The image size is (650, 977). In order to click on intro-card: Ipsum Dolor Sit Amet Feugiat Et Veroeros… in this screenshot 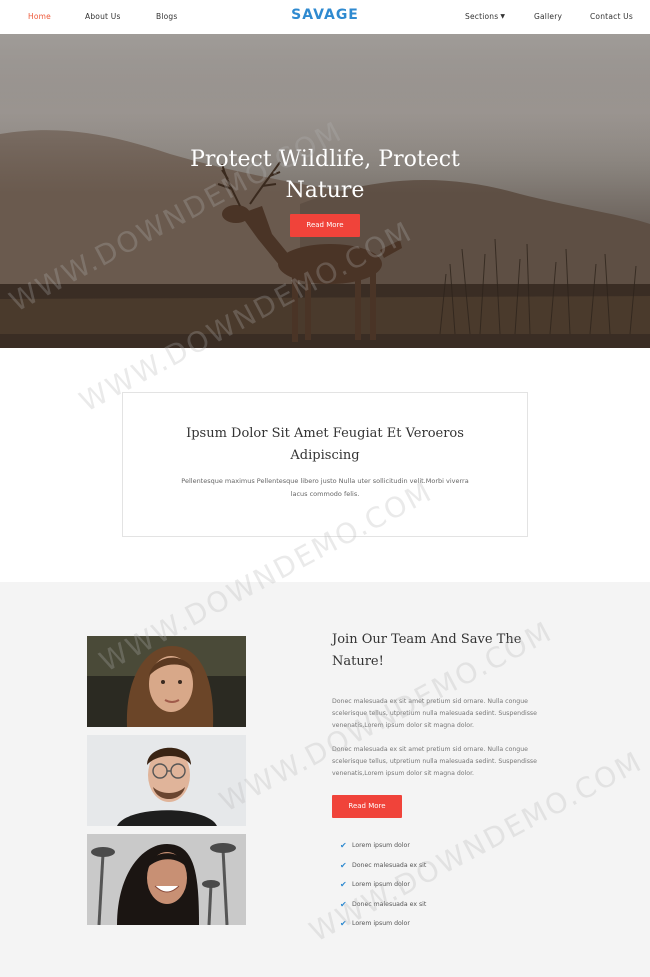, I will do `click(325, 464)`.